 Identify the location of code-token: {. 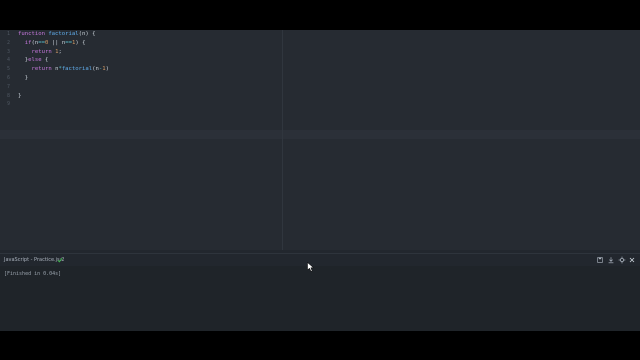
(45, 60).